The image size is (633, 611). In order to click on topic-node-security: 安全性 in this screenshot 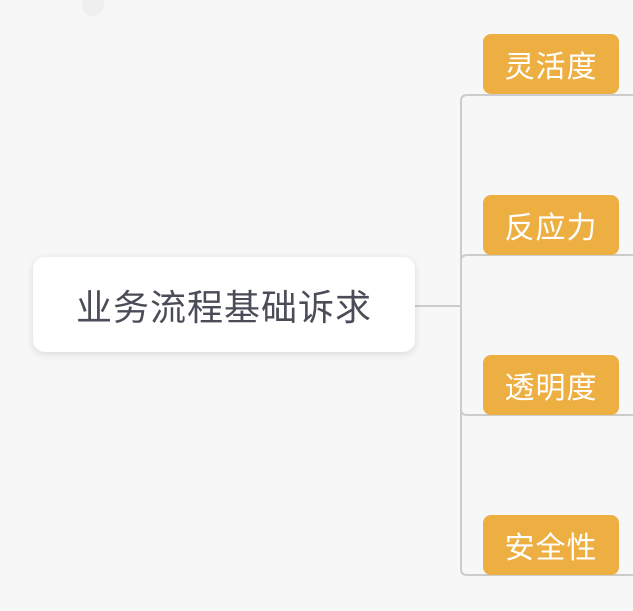, I will do `click(551, 545)`.